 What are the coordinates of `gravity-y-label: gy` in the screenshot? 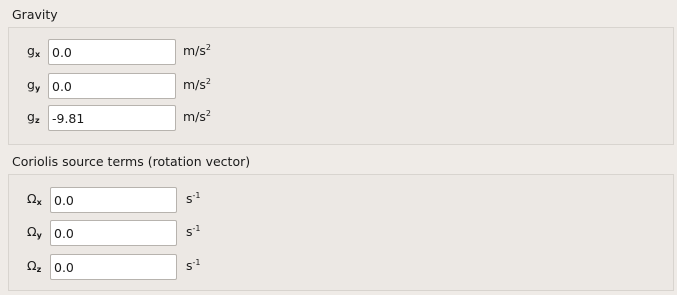 It's located at (34, 85).